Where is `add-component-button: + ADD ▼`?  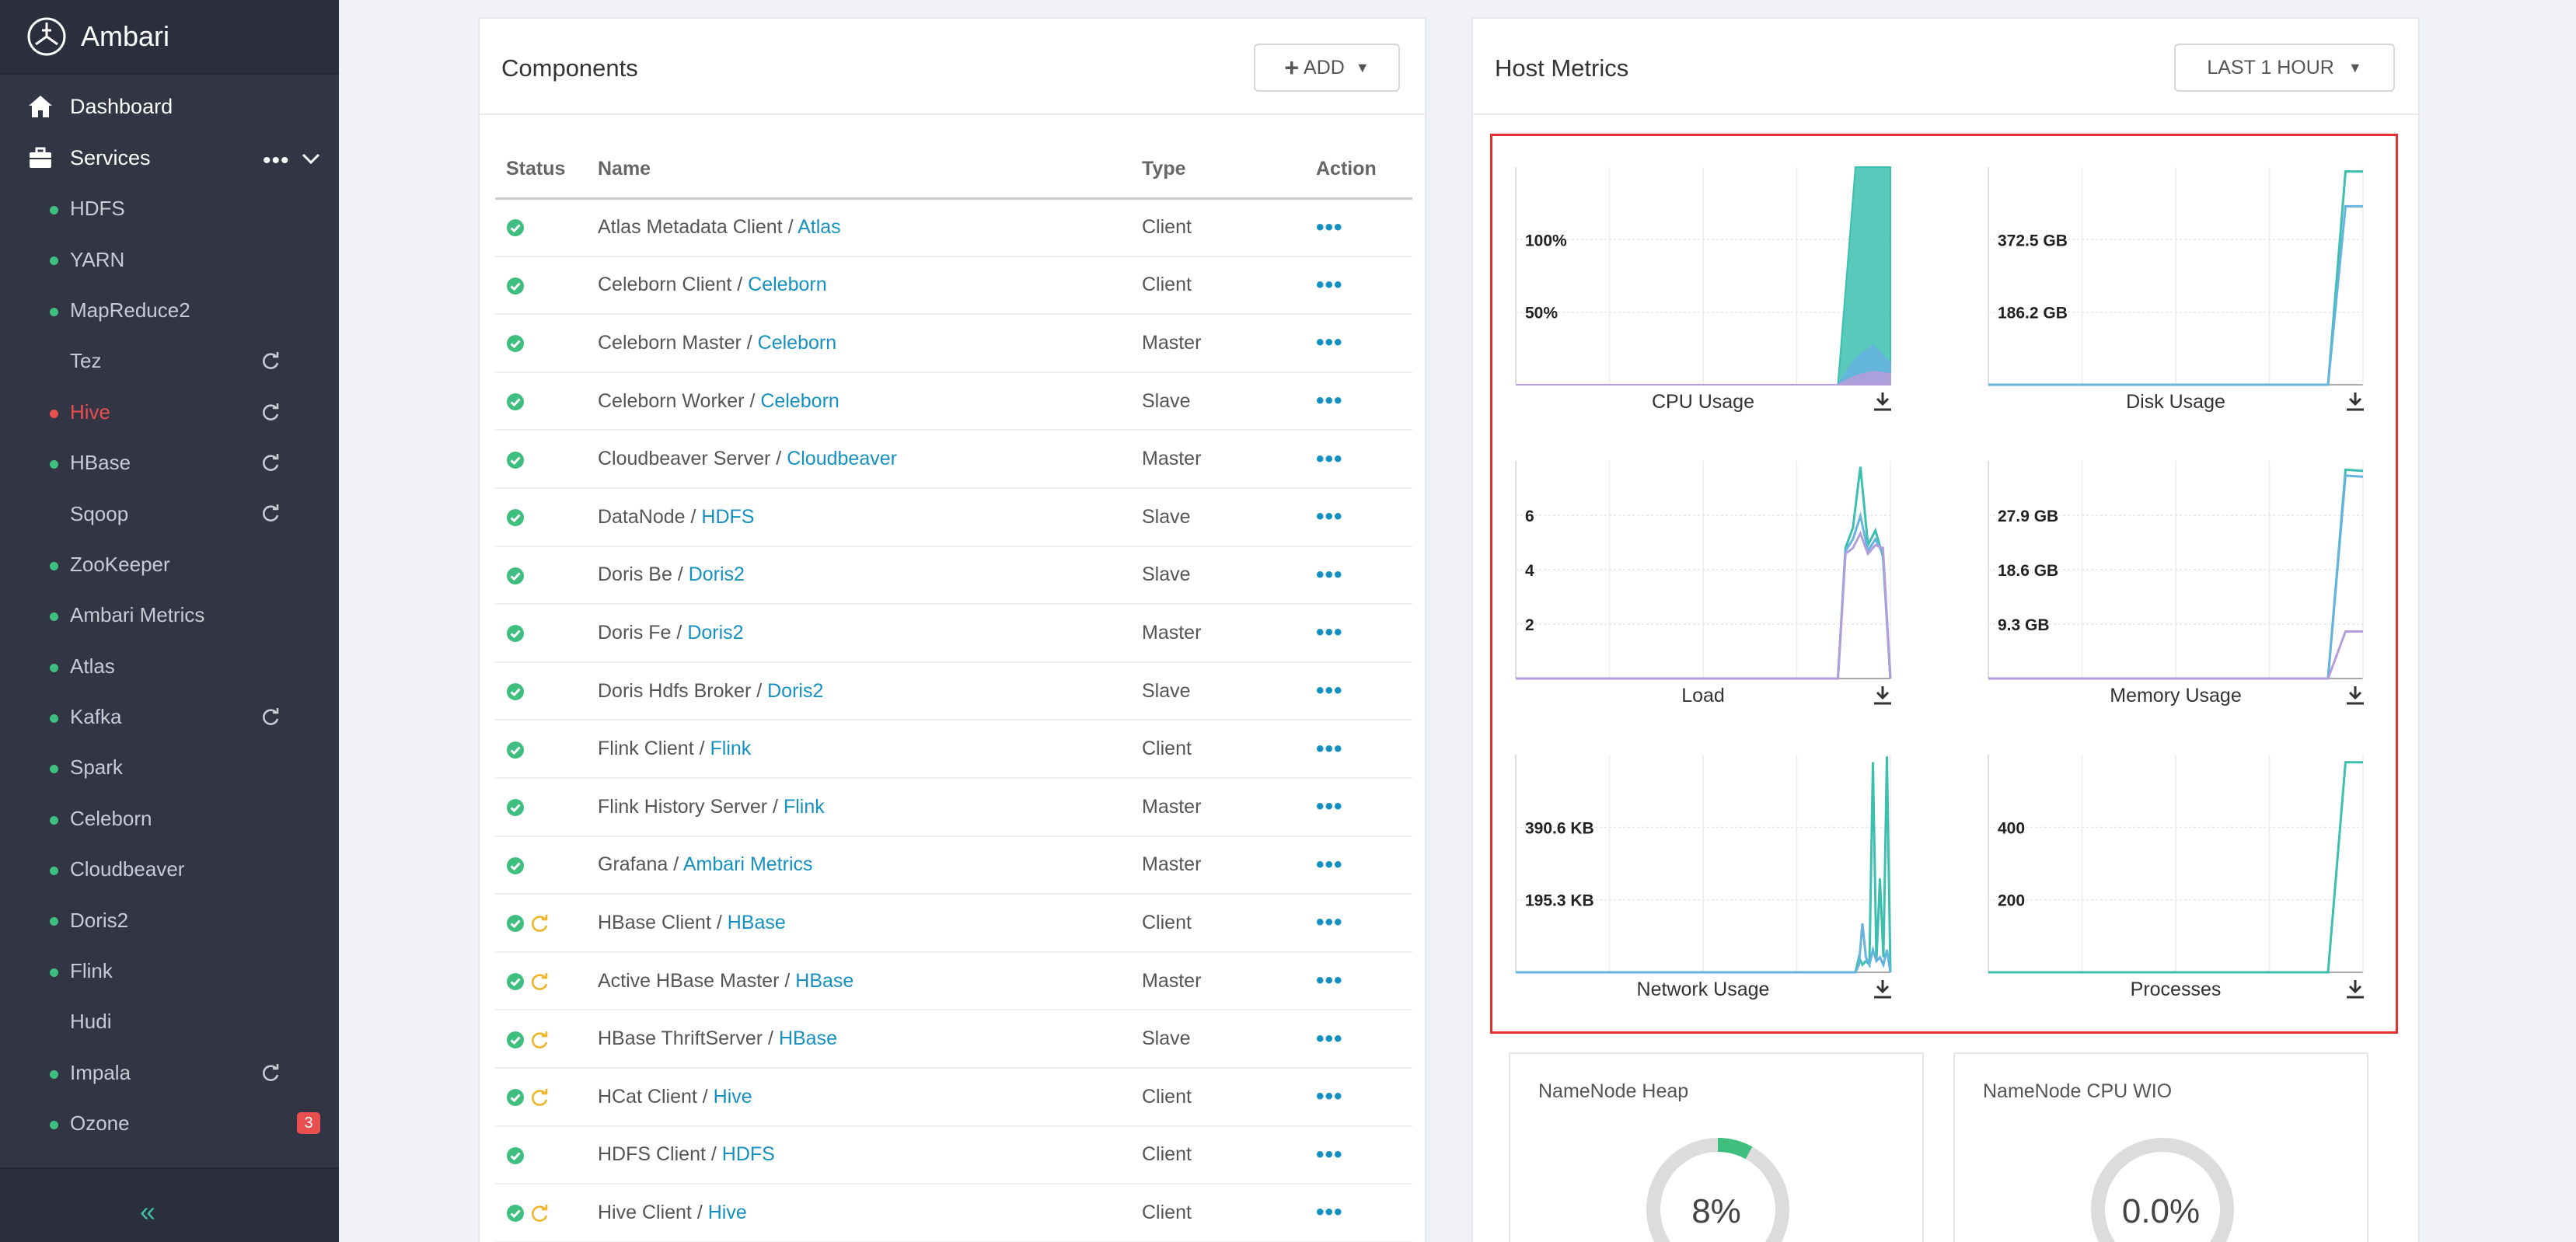 add-component-button: + ADD ▼ is located at coordinates (1327, 68).